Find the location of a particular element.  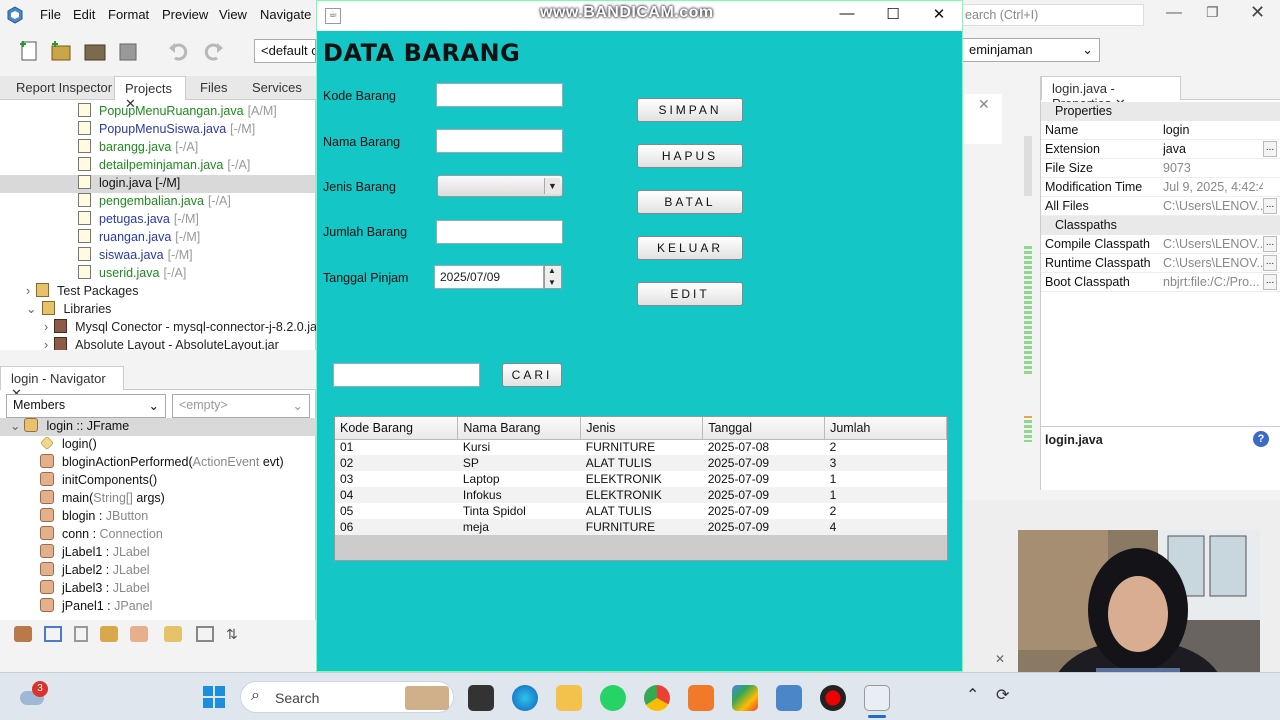

keluar-button: KELUAR is located at coordinates (690, 248).